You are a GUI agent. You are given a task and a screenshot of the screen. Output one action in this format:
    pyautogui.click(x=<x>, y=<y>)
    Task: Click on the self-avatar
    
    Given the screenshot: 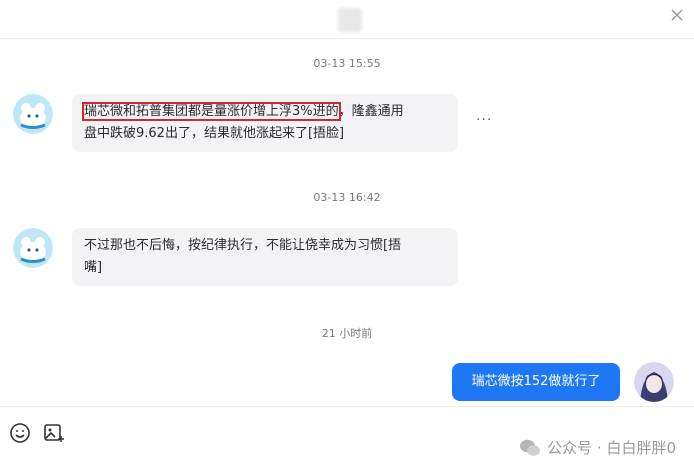 What is the action you would take?
    pyautogui.click(x=654, y=382)
    